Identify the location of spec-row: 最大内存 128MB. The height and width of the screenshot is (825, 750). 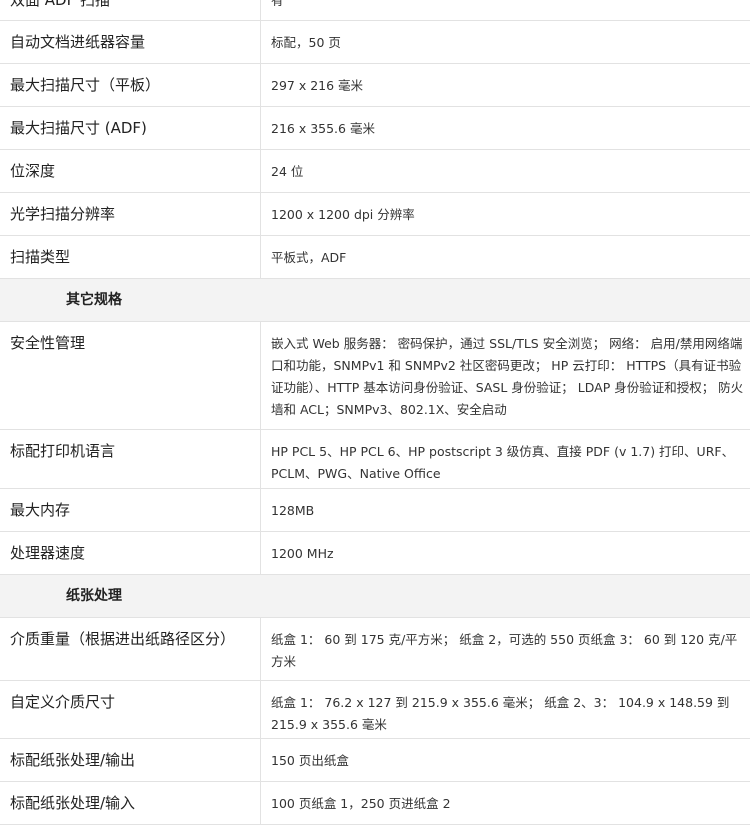
(375, 510).